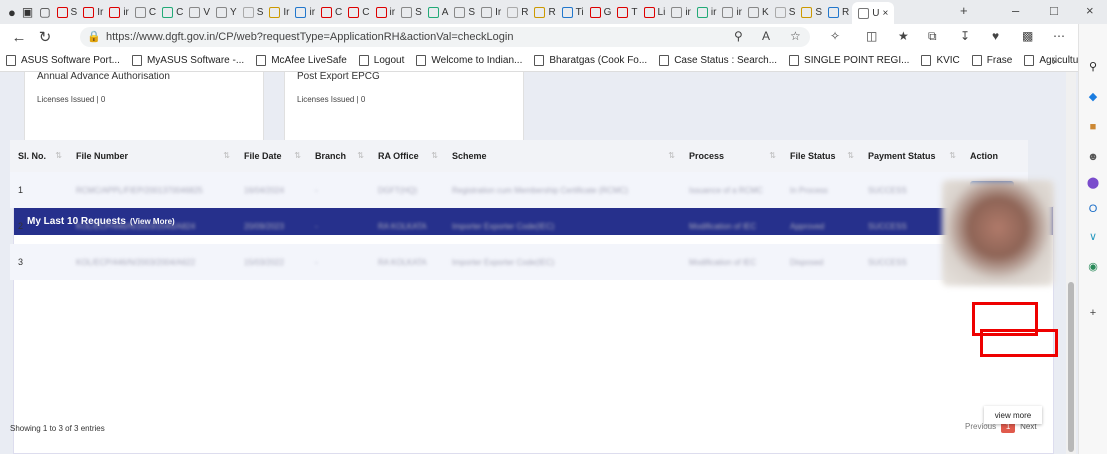 The width and height of the screenshot is (1107, 454). What do you see at coordinates (991, 60) in the screenshot?
I see `bookmark-item: Frase` at bounding box center [991, 60].